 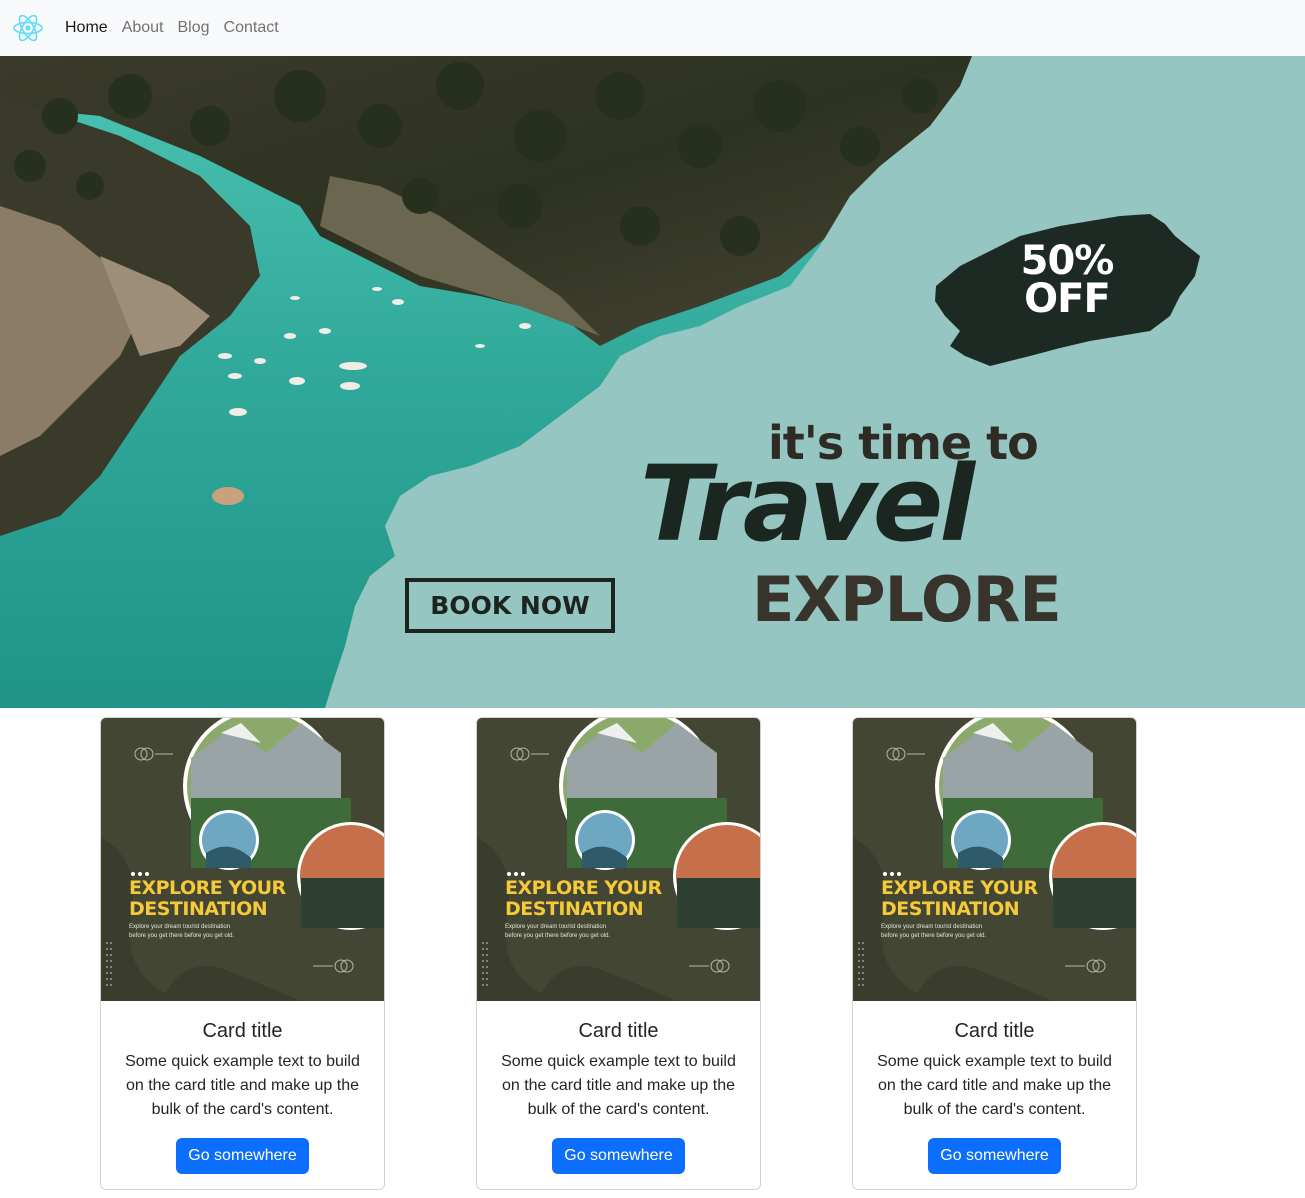 What do you see at coordinates (652, 28) in the screenshot?
I see `navbar: Home About Blog Contact` at bounding box center [652, 28].